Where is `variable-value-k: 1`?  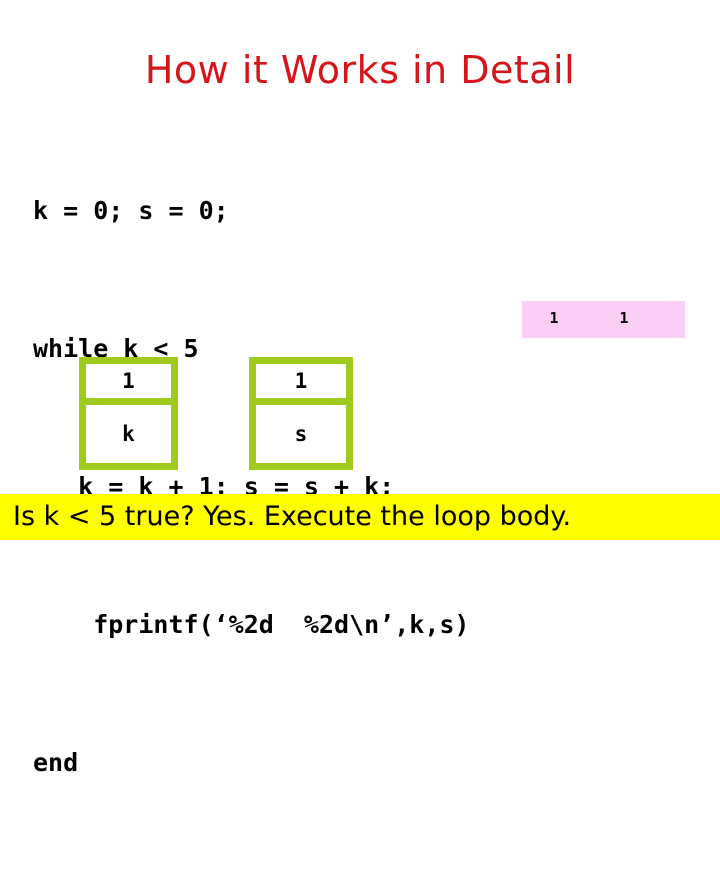 variable-value-k: 1 is located at coordinates (128, 384).